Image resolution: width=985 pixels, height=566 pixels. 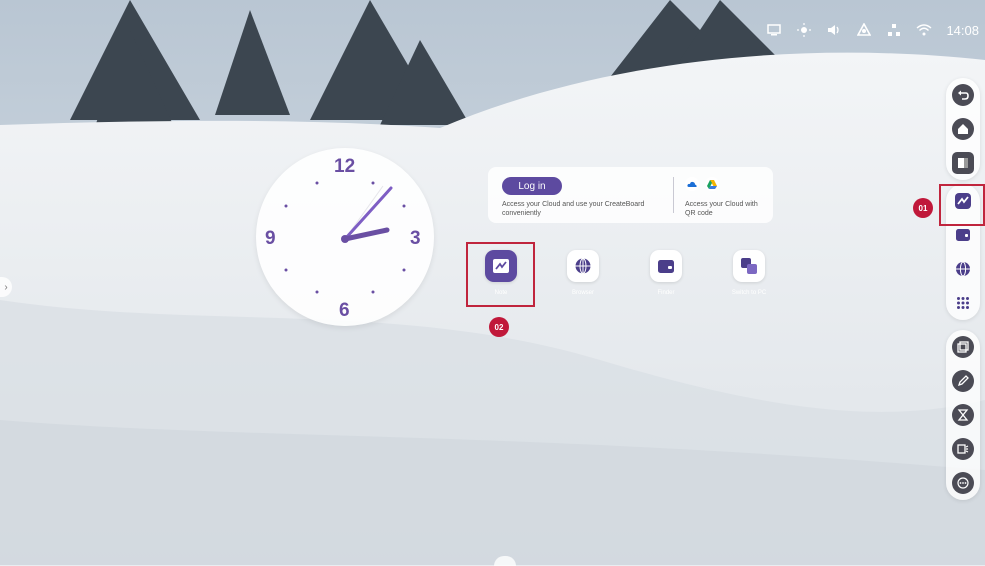 I want to click on timer-icon, so click(x=963, y=415).